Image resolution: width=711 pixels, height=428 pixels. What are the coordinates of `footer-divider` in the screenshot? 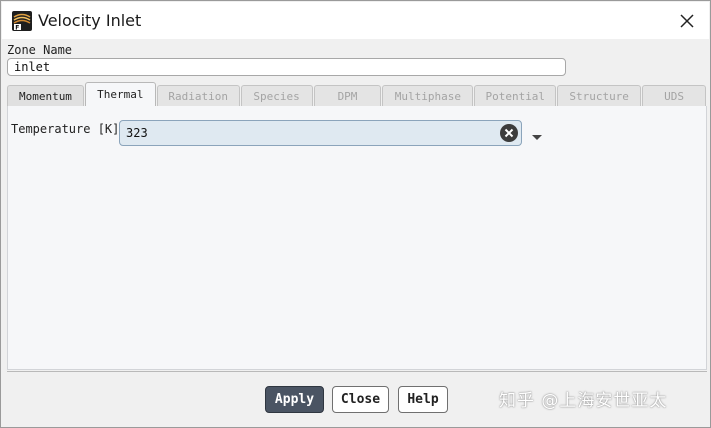 It's located at (357, 371).